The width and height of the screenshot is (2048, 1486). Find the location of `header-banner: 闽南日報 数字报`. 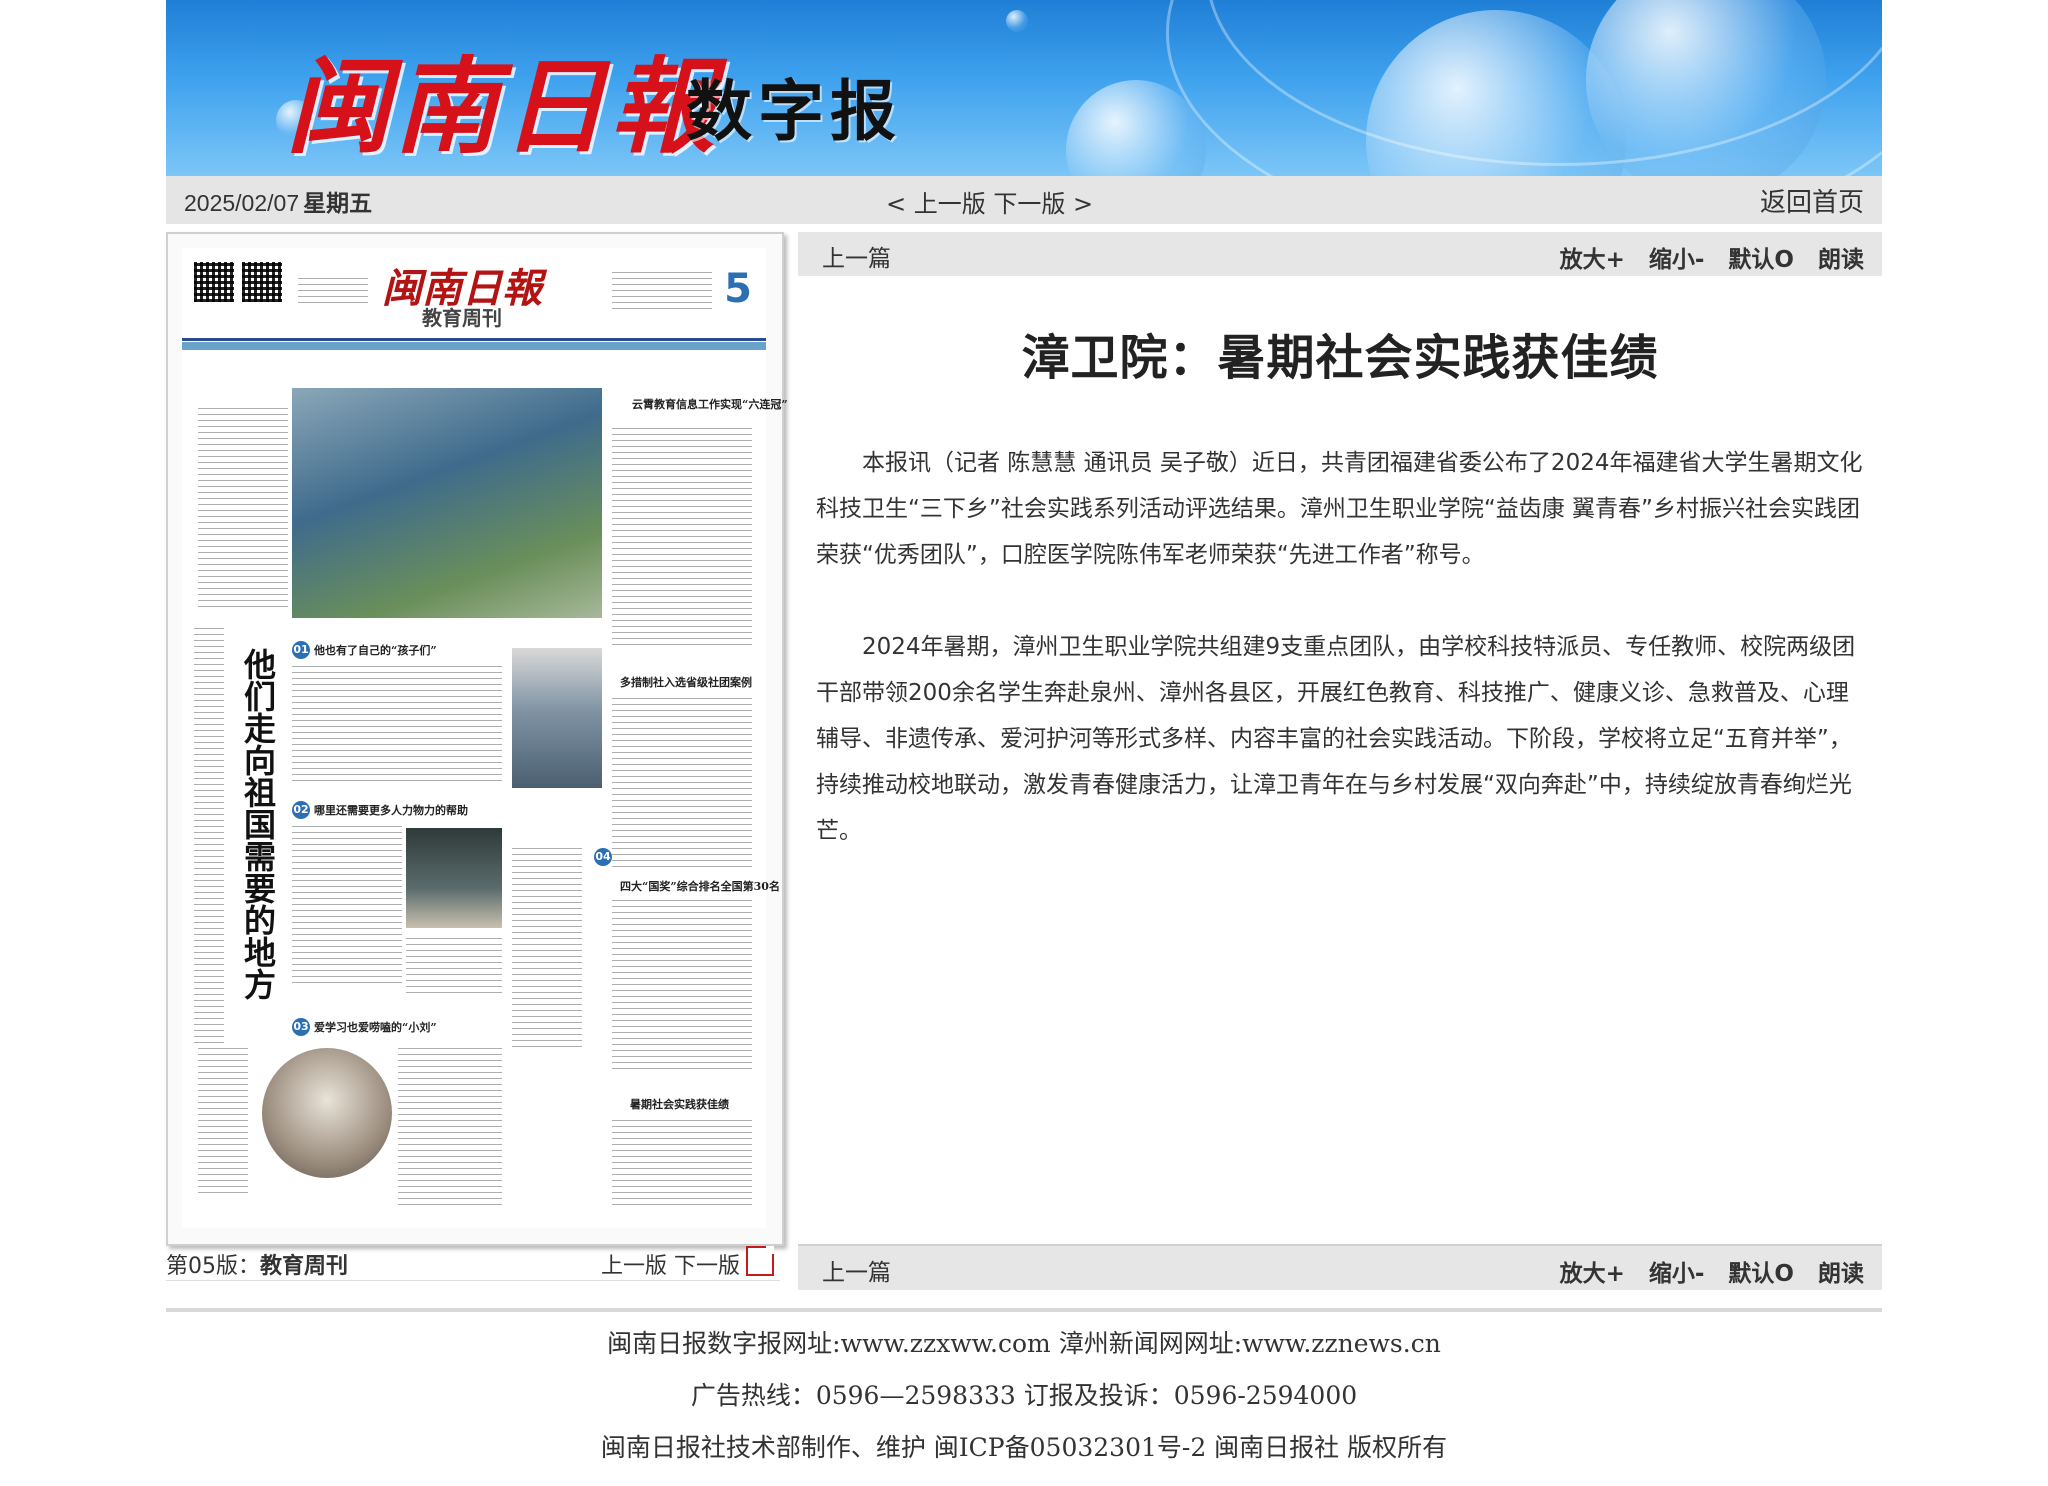

header-banner: 闽南日報 数字报 is located at coordinates (1024, 88).